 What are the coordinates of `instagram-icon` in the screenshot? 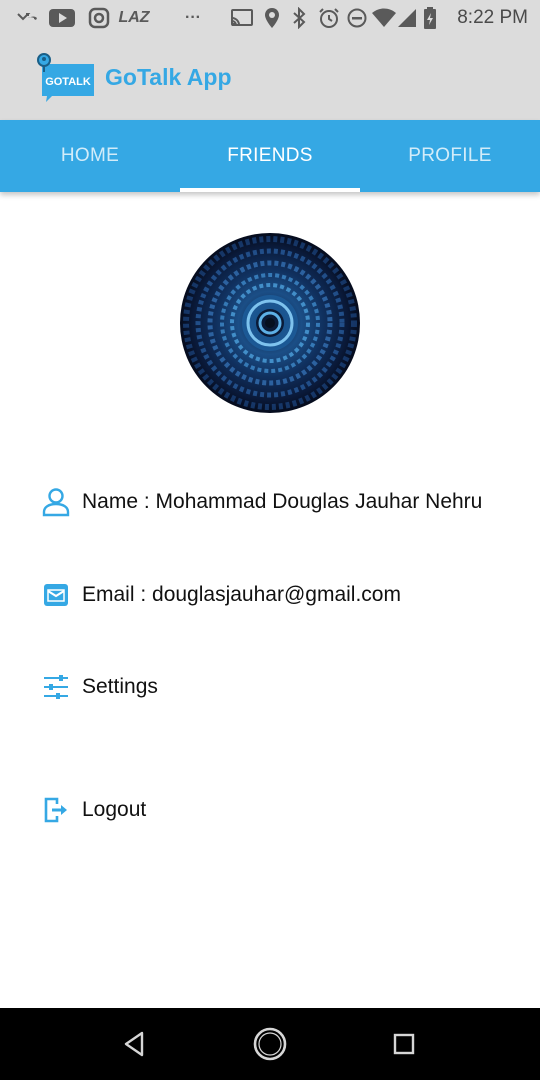 It's located at (99, 18).